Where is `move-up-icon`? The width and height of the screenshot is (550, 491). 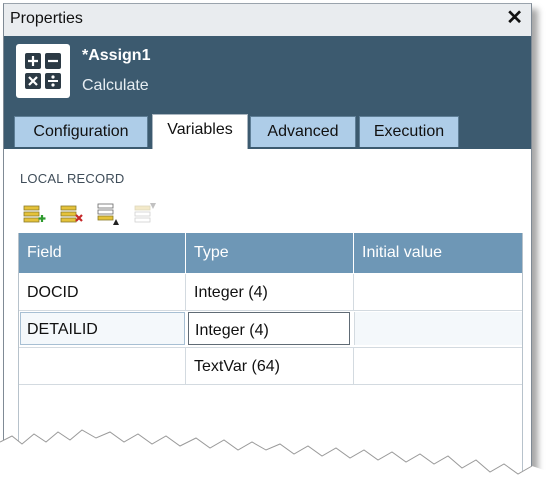
move-up-icon is located at coordinates (146, 214).